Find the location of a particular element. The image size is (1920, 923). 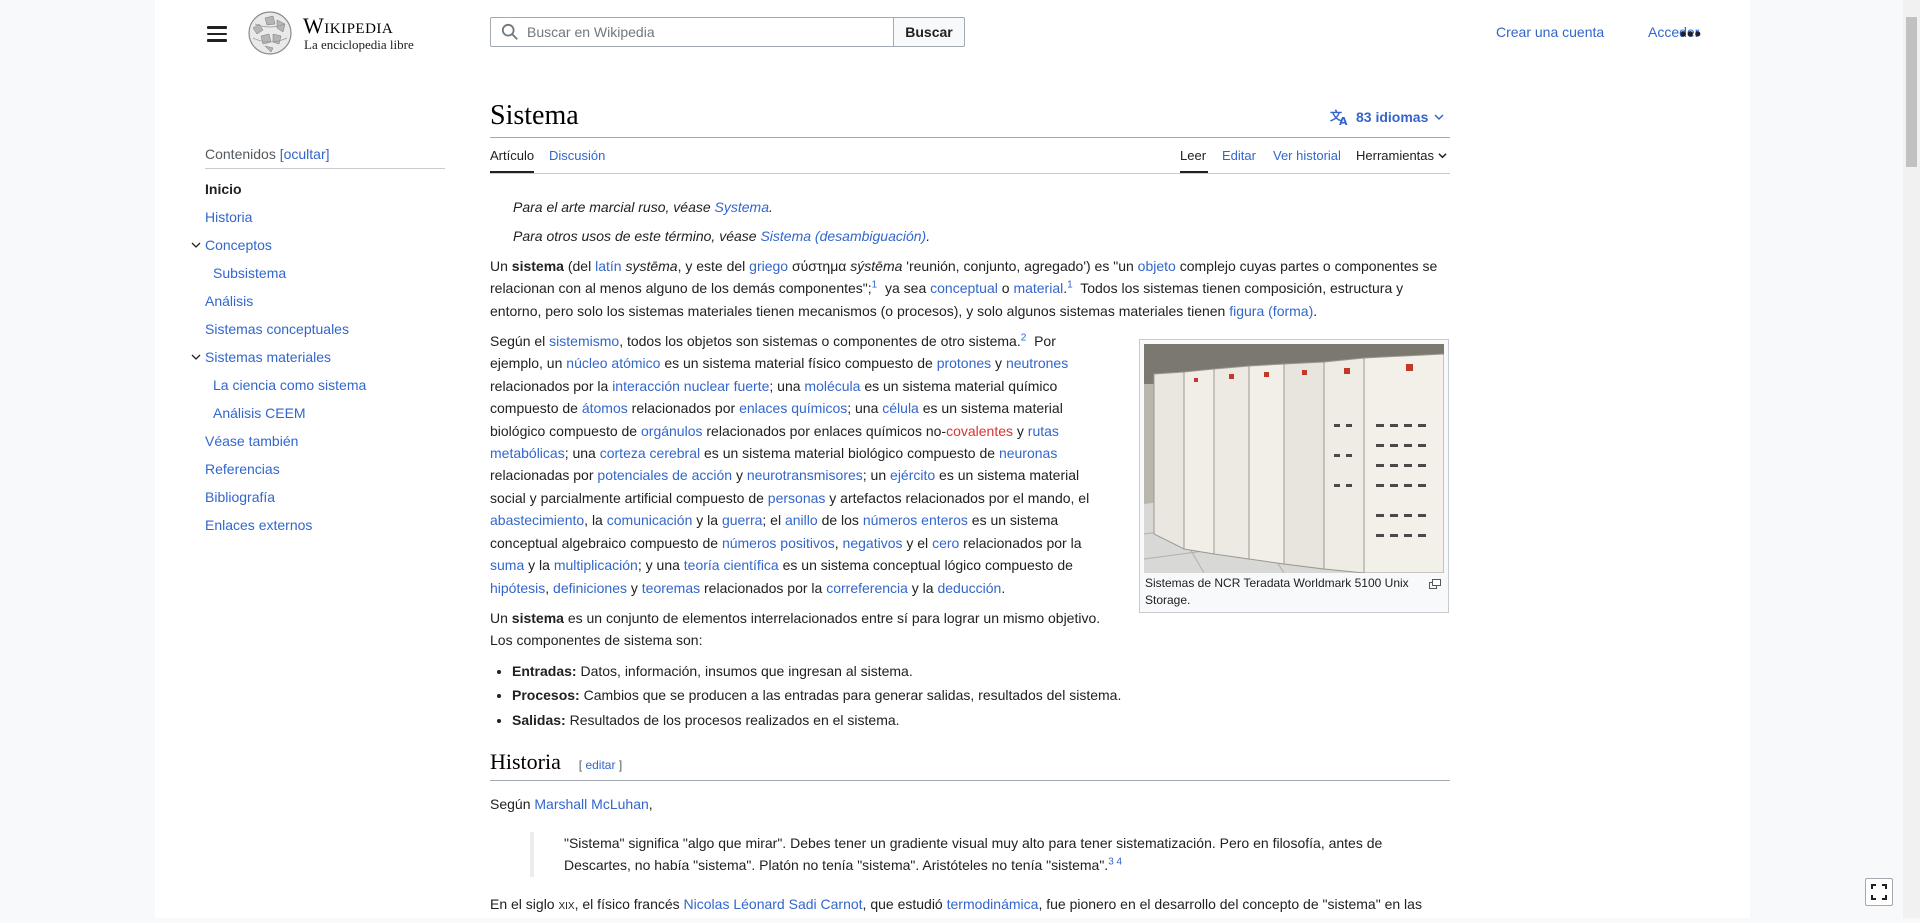

tab-edit: Editar is located at coordinates (1239, 155).